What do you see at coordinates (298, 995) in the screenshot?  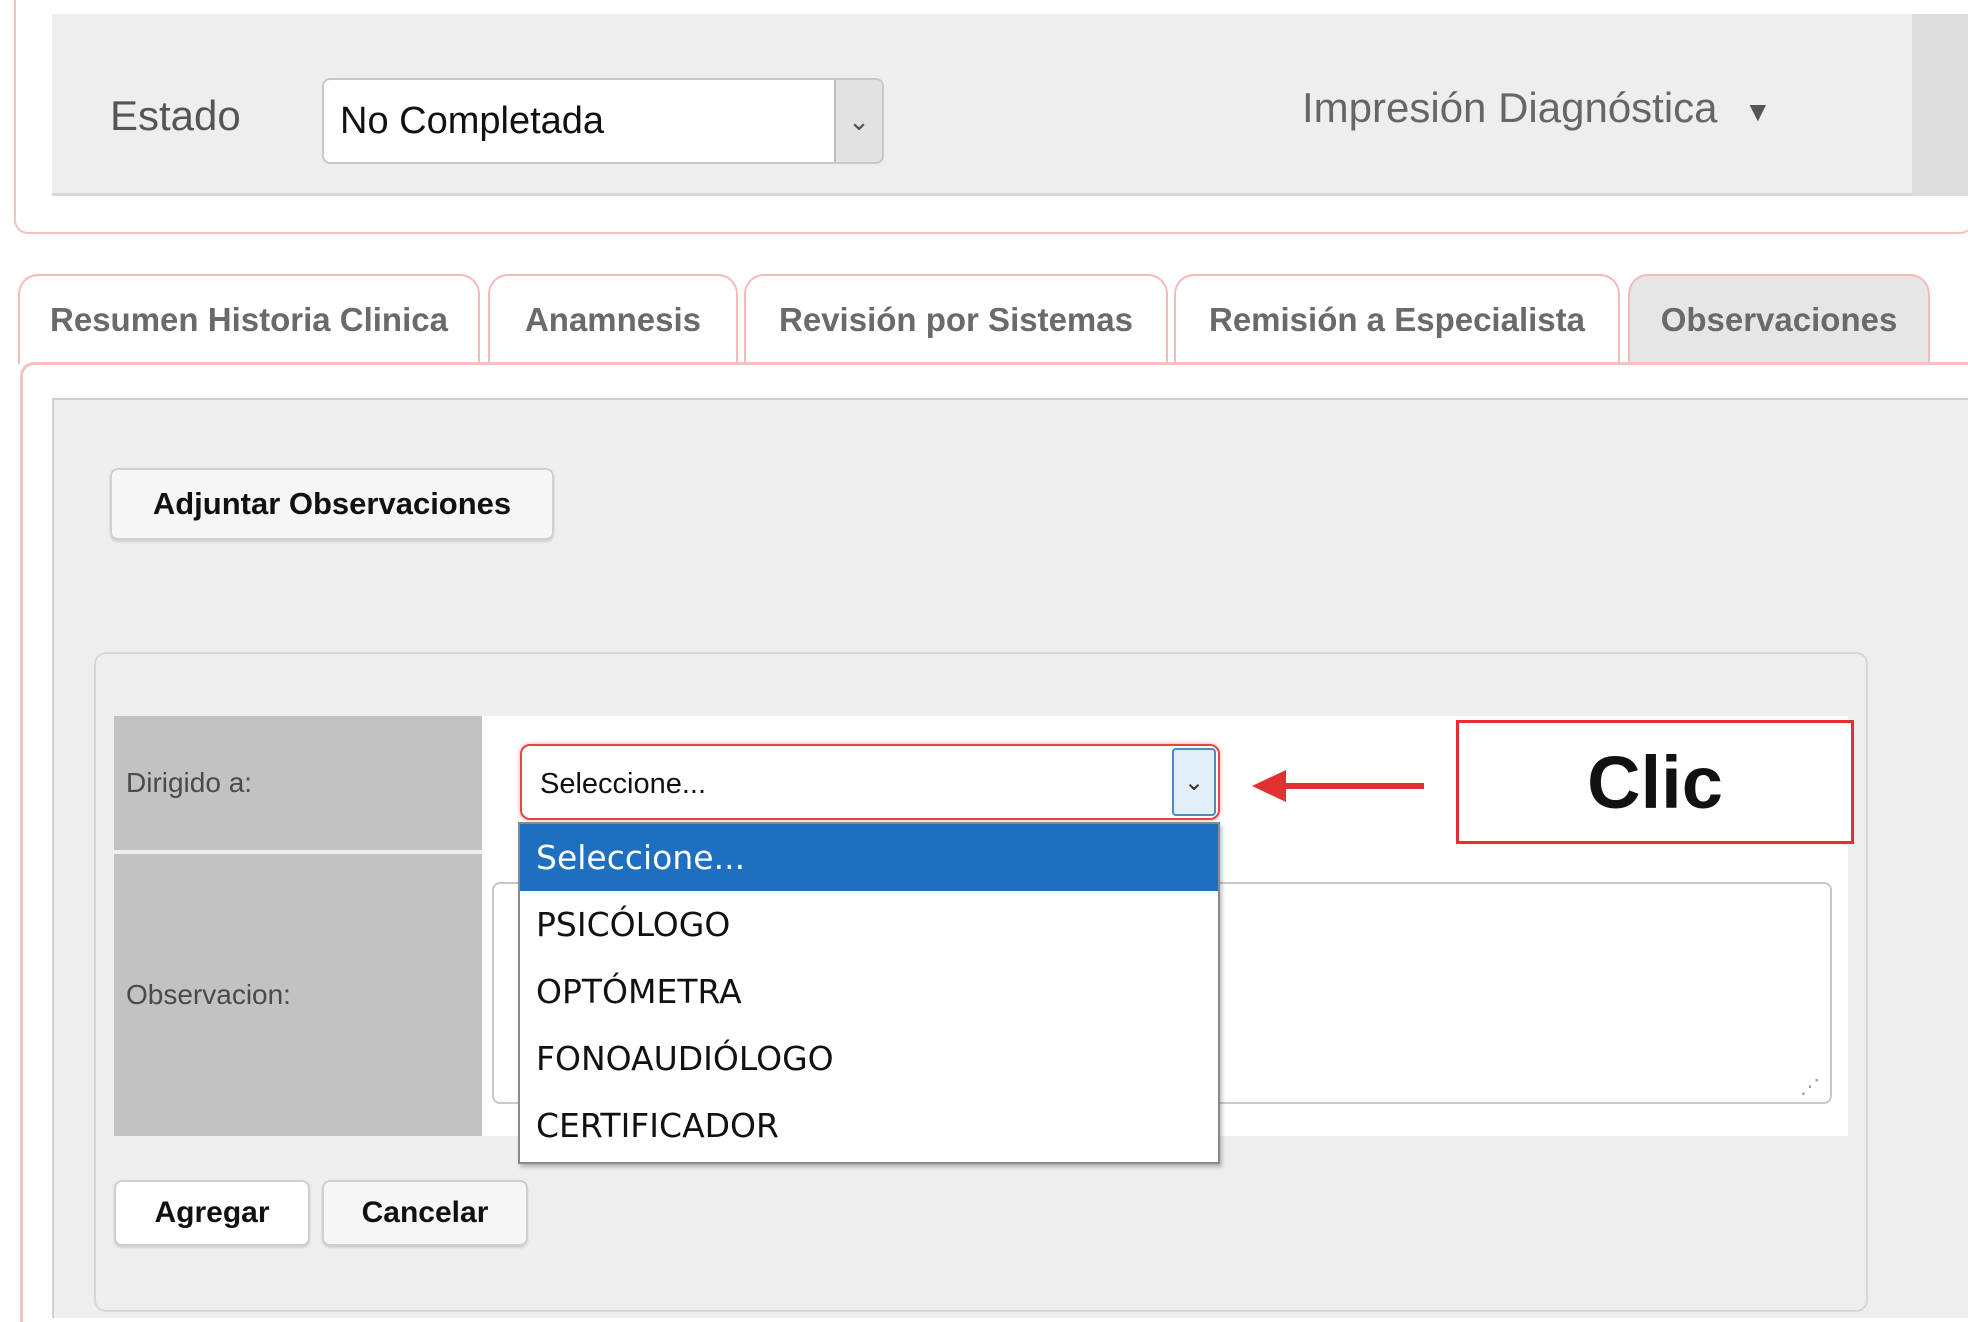 I see `observacion-label: Observacion:` at bounding box center [298, 995].